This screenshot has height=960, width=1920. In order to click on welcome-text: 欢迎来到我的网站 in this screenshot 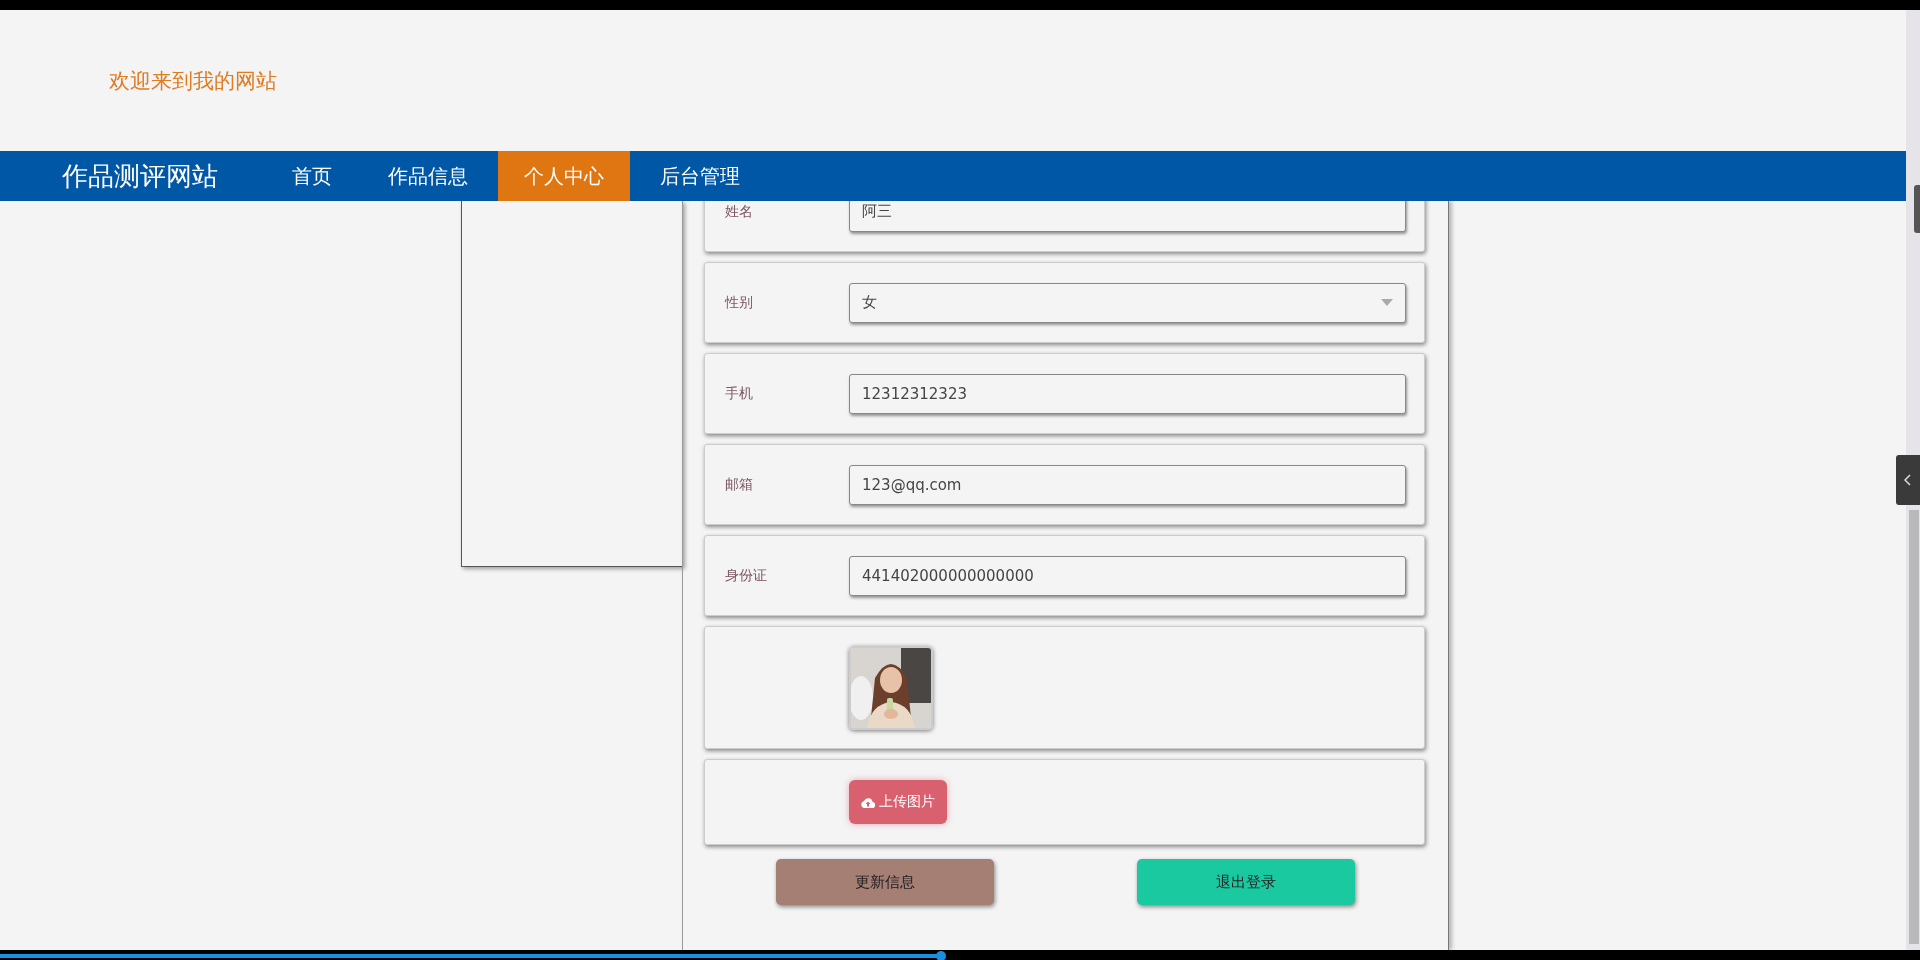, I will do `click(193, 81)`.